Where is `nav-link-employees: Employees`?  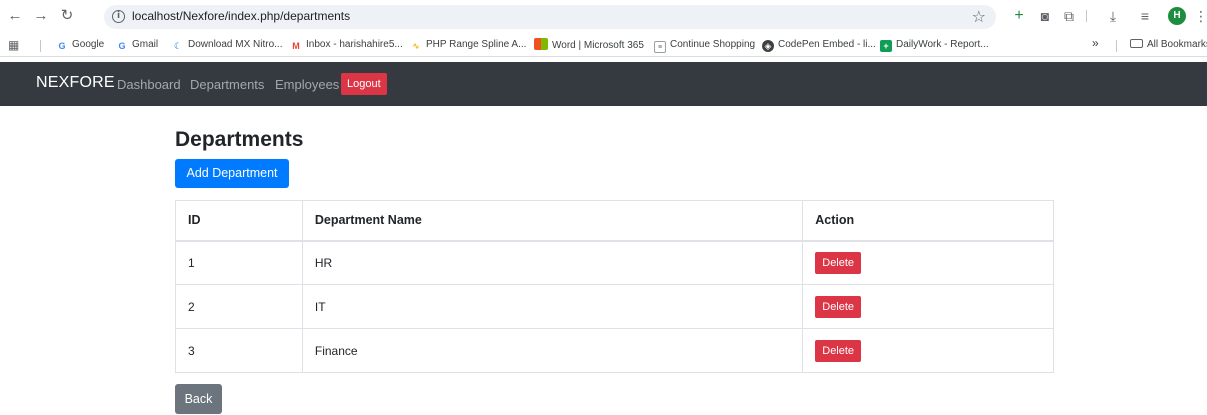 nav-link-employees: Employees is located at coordinates (307, 84).